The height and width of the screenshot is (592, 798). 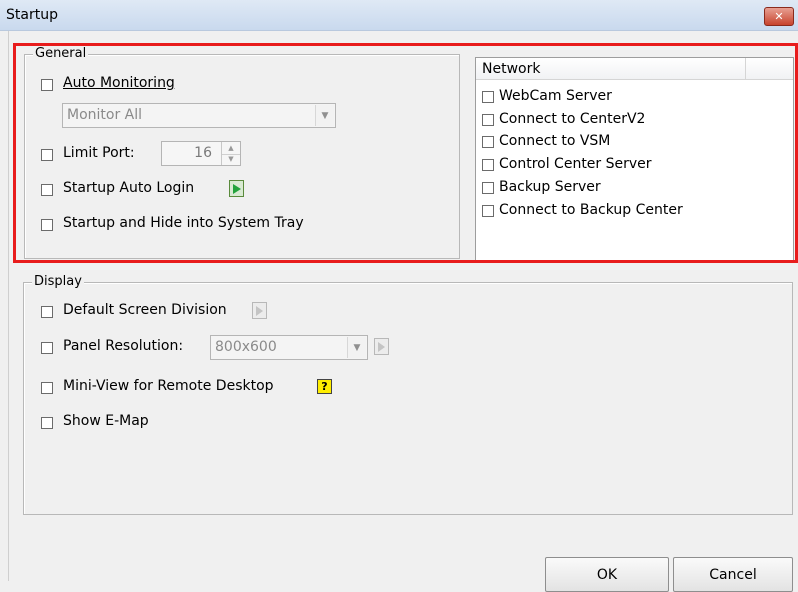 I want to click on network-list-header: Network, so click(x=634, y=69).